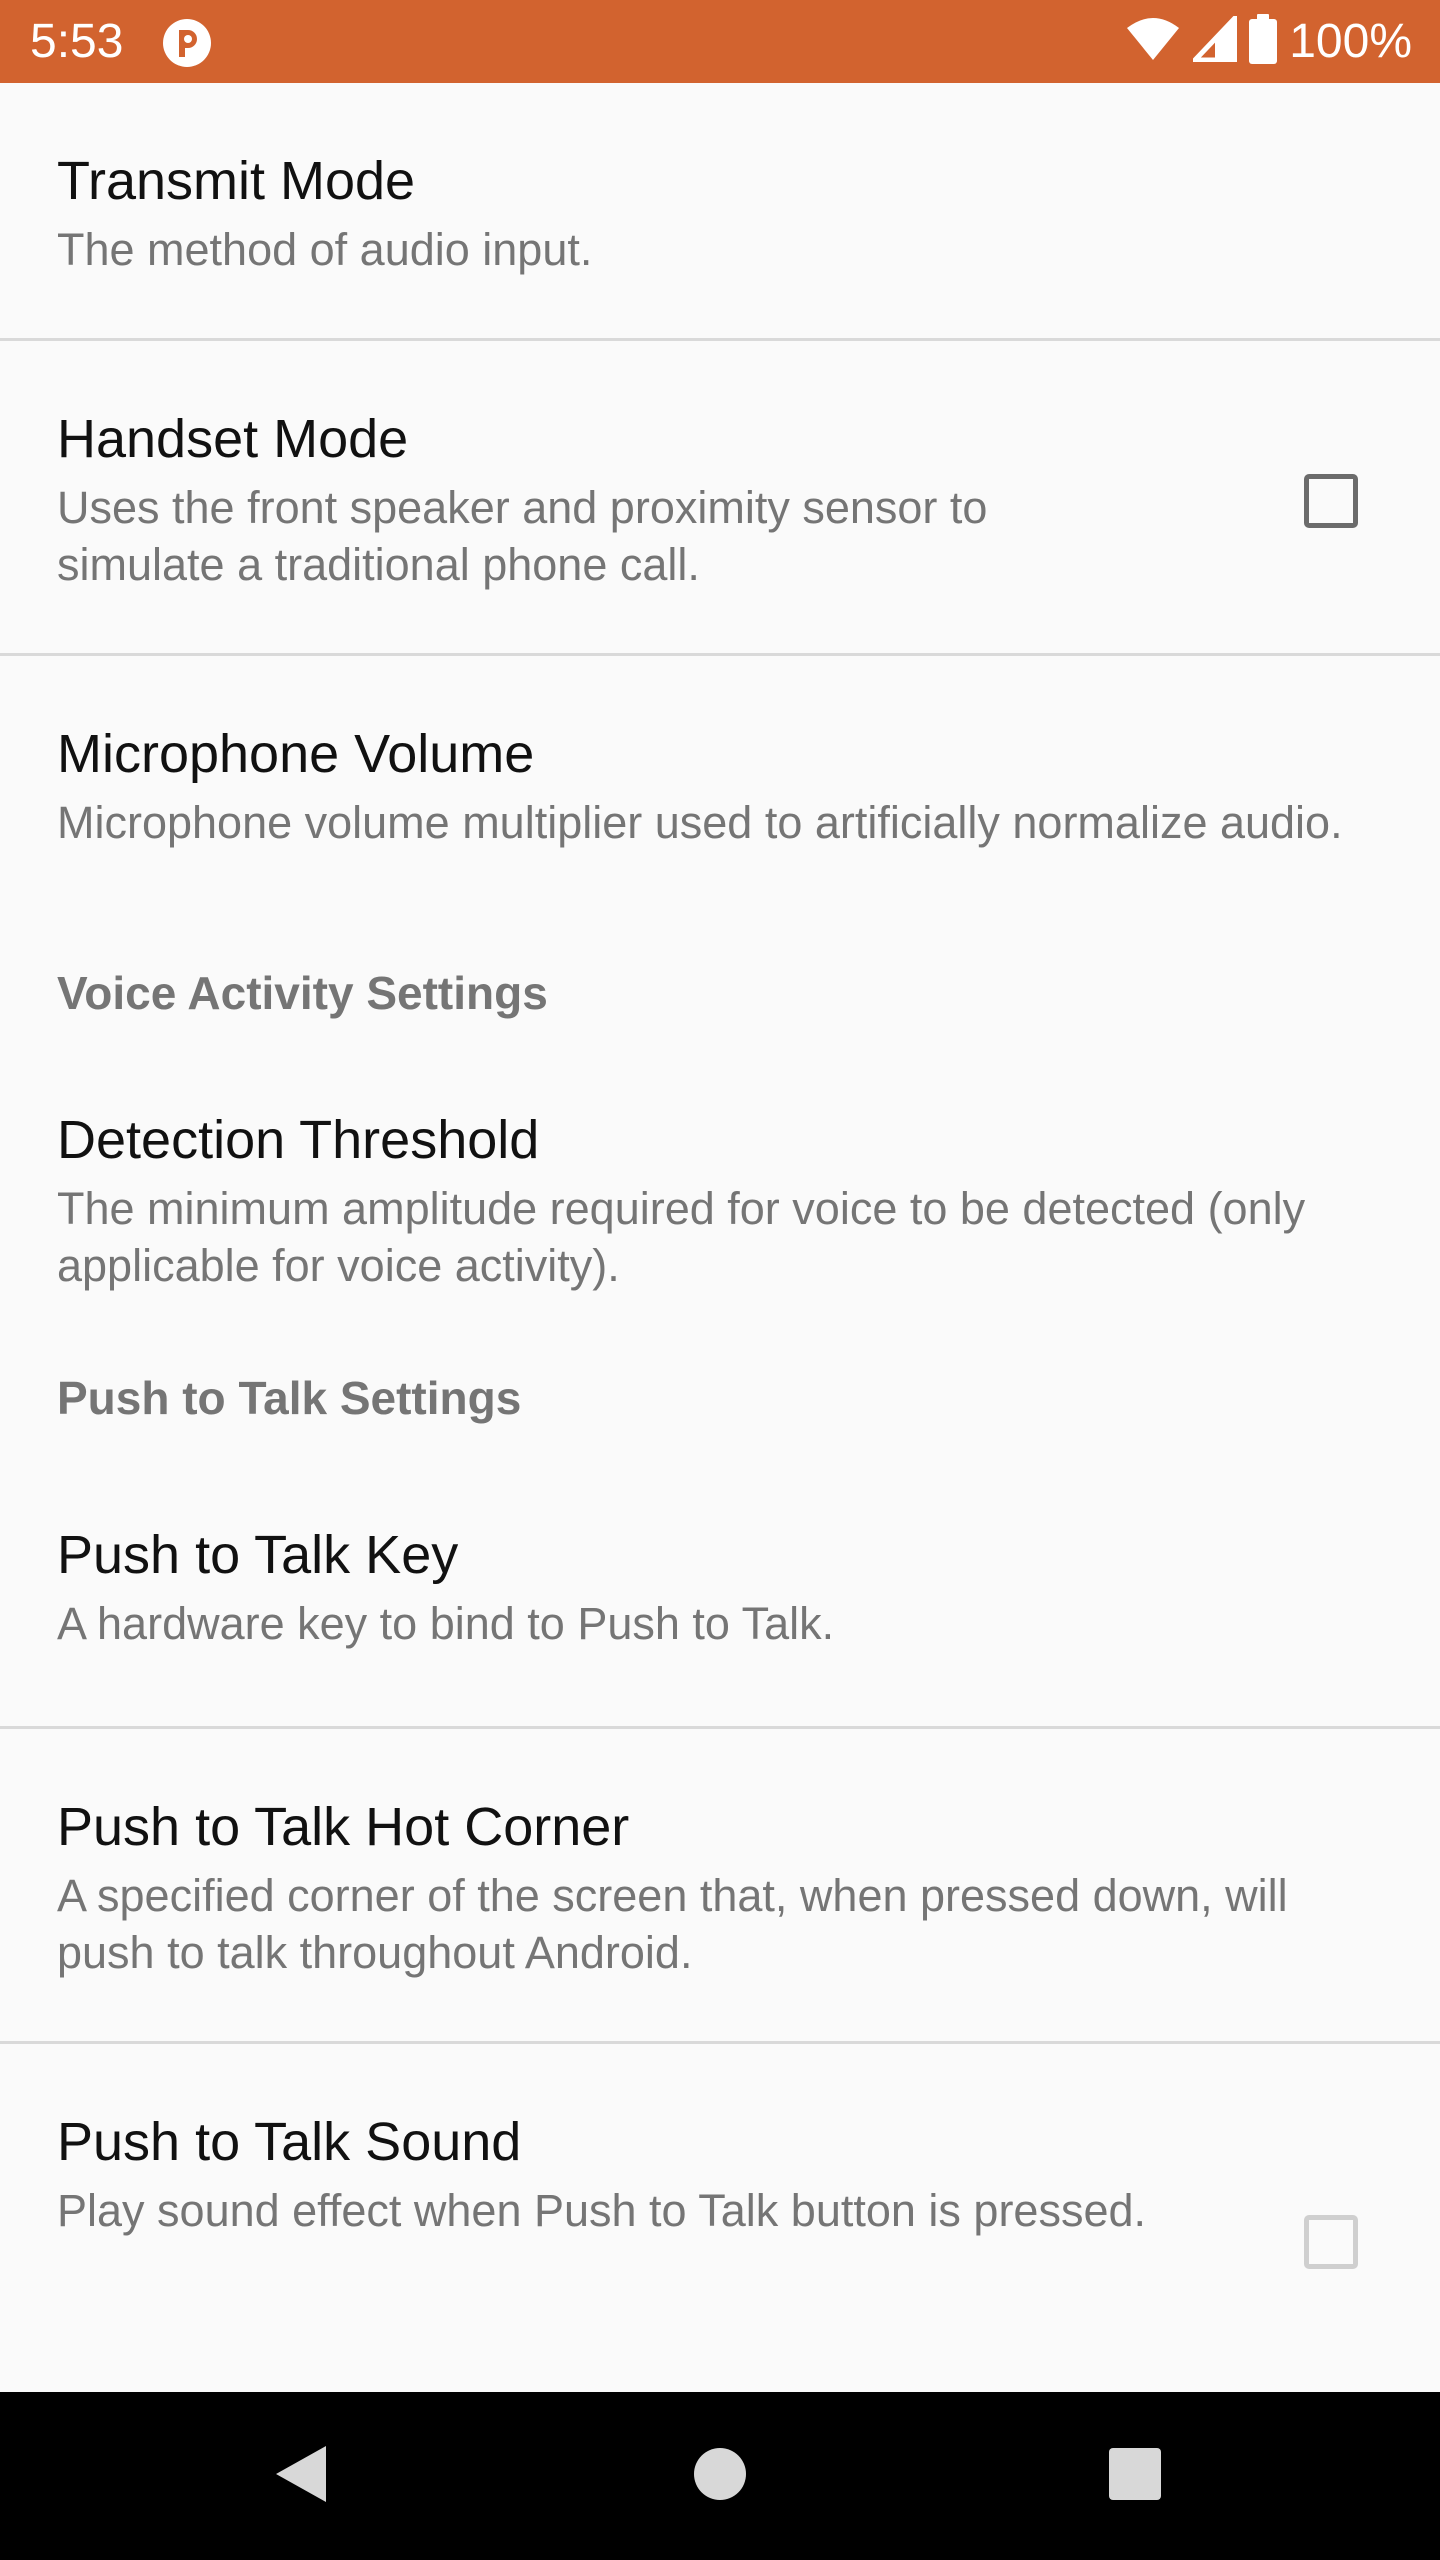 This screenshot has height=2560, width=1440. What do you see at coordinates (258, 1555) in the screenshot?
I see `pref-title: Push to Talk Key` at bounding box center [258, 1555].